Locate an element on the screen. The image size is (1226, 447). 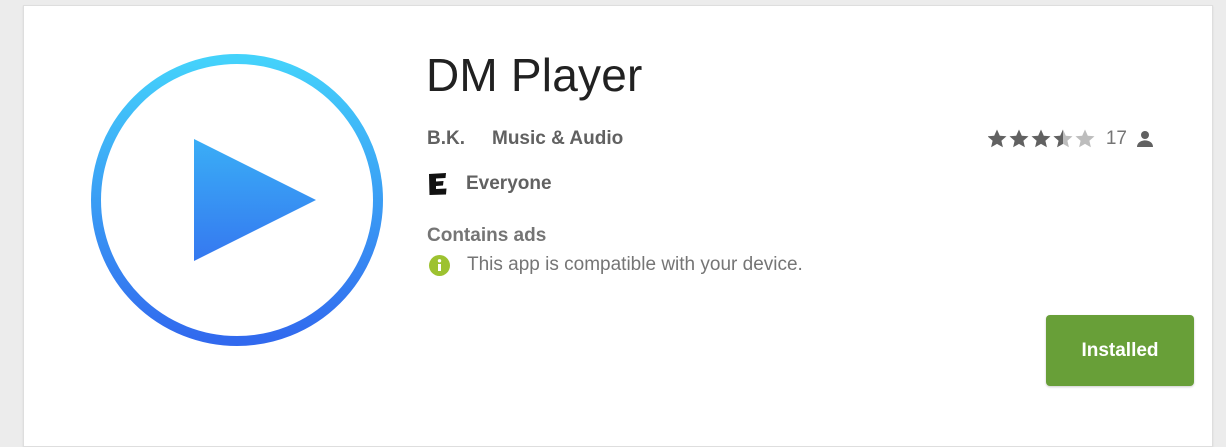
rating-count: 17 is located at coordinates (1116, 138).